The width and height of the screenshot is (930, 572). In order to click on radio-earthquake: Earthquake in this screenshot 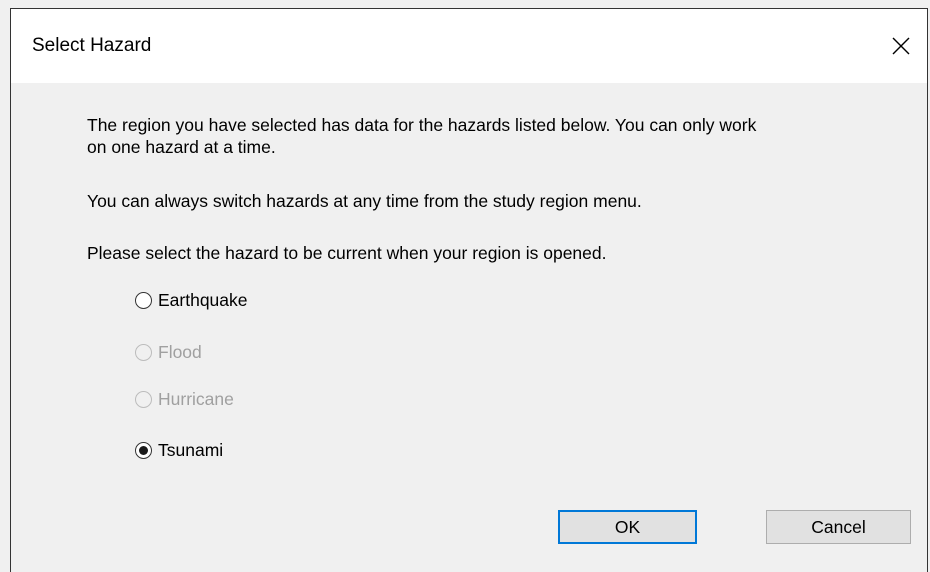, I will do `click(191, 300)`.